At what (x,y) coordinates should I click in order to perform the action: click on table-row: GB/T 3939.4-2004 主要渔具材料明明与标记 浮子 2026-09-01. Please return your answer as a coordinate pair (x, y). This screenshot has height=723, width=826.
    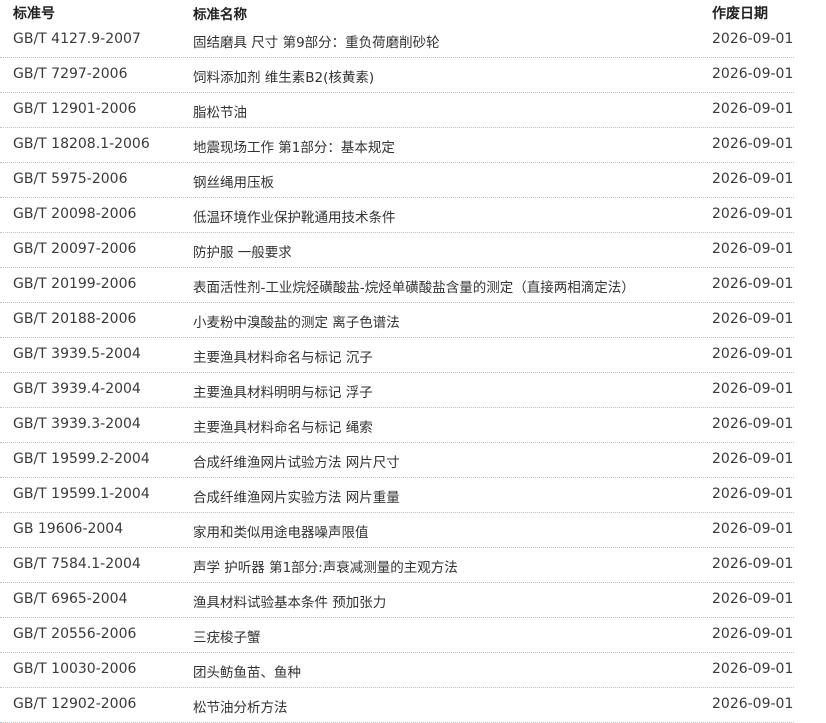
    Looking at the image, I should click on (397, 390).